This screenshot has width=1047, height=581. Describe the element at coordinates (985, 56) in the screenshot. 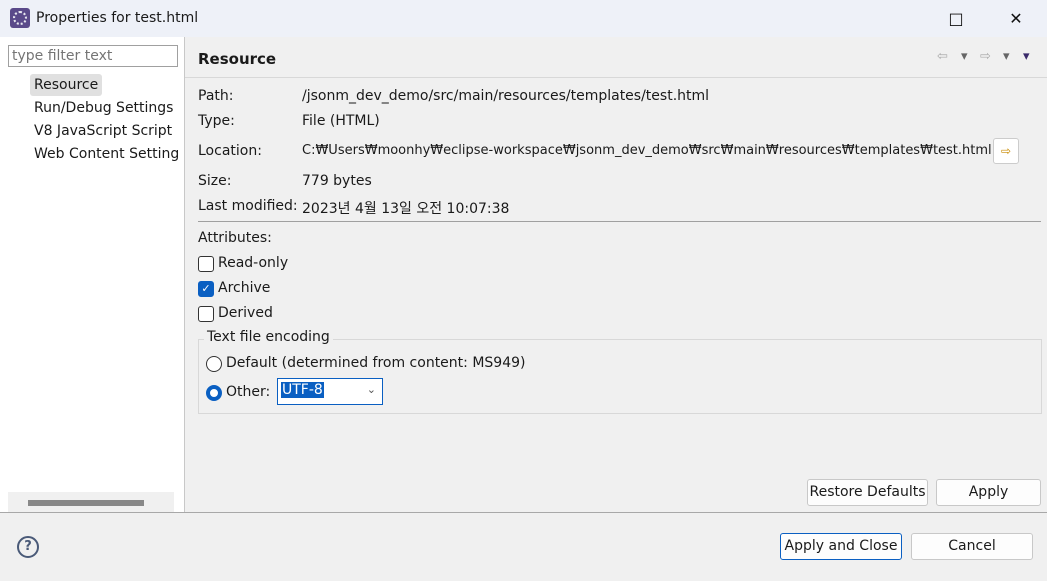

I see `forward-icon: ⇨` at that location.